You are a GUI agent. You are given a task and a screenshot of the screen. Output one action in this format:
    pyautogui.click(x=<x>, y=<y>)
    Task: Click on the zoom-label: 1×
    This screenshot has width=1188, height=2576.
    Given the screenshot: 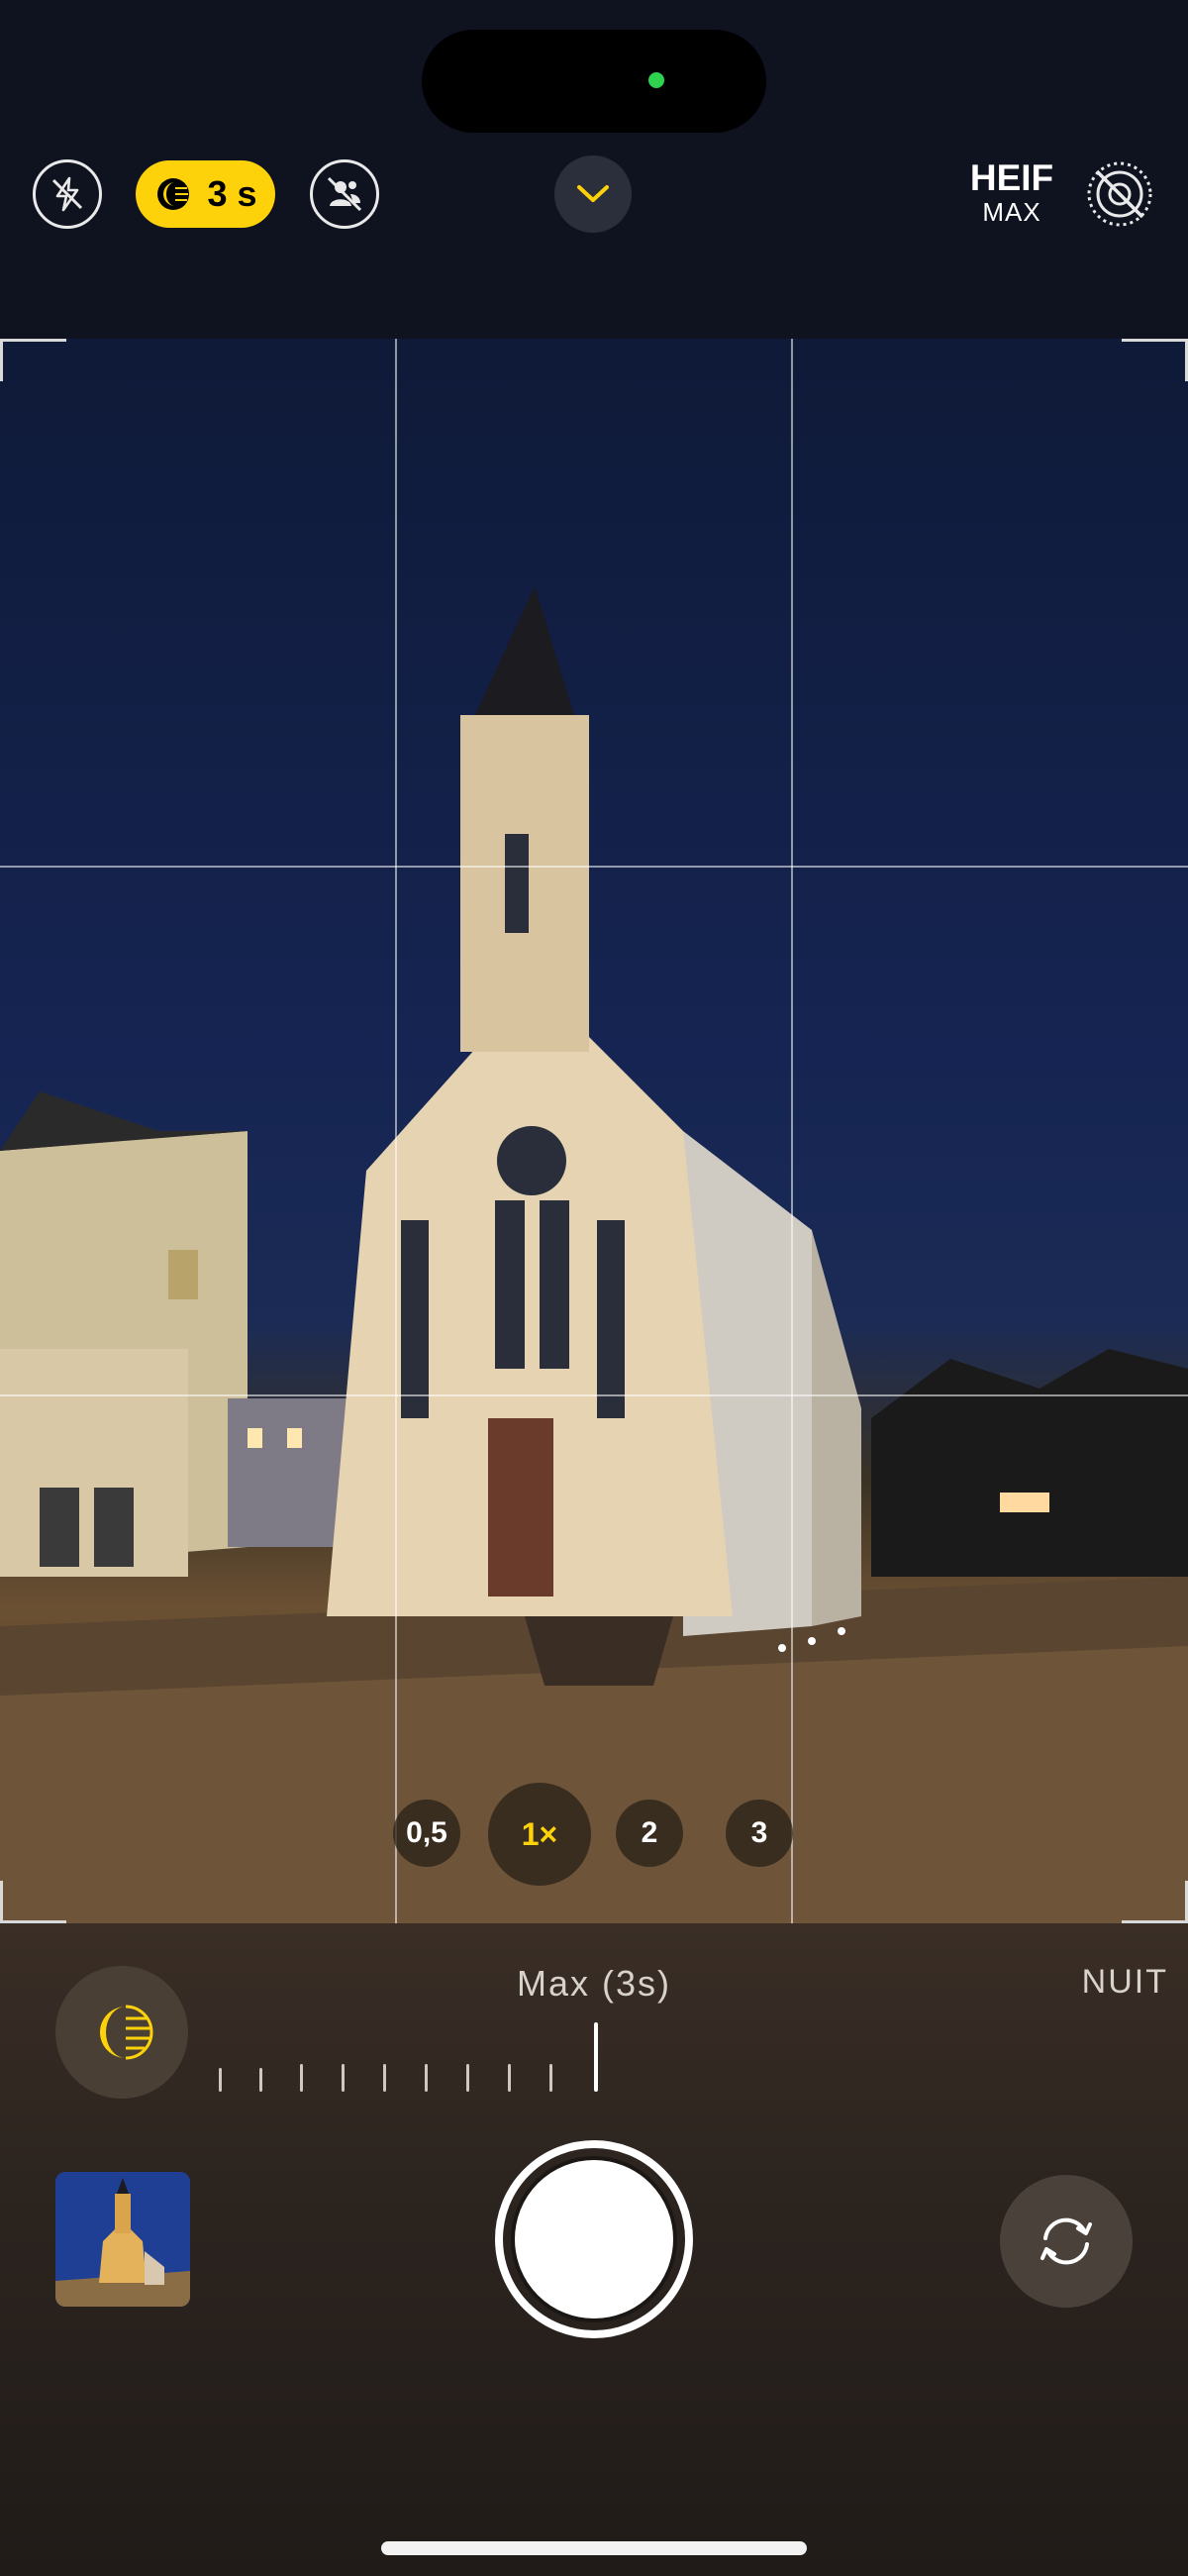 What is the action you would take?
    pyautogui.click(x=540, y=1833)
    